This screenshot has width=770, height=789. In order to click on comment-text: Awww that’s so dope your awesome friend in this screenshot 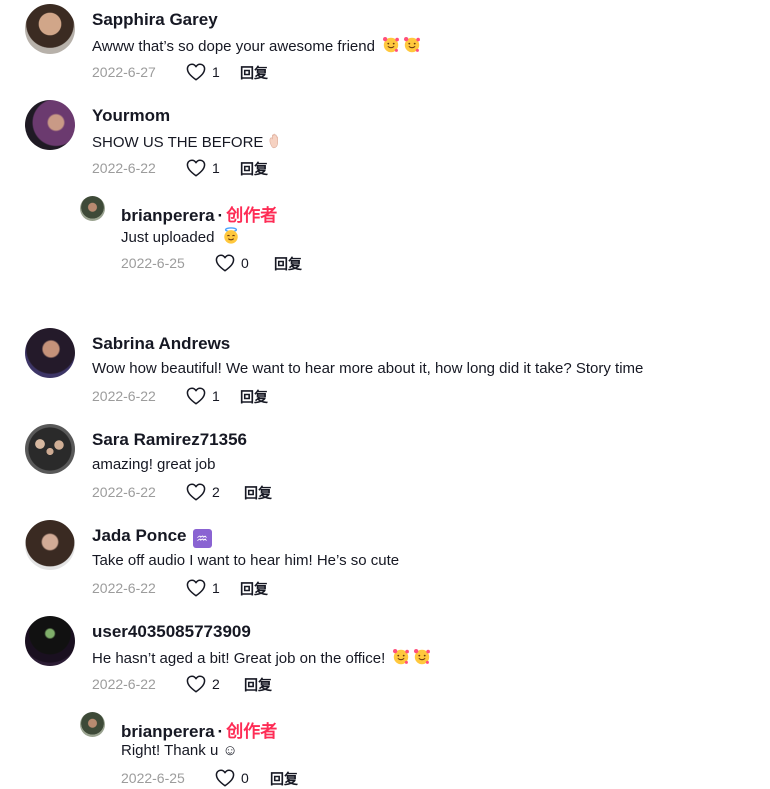, I will do `click(256, 45)`.